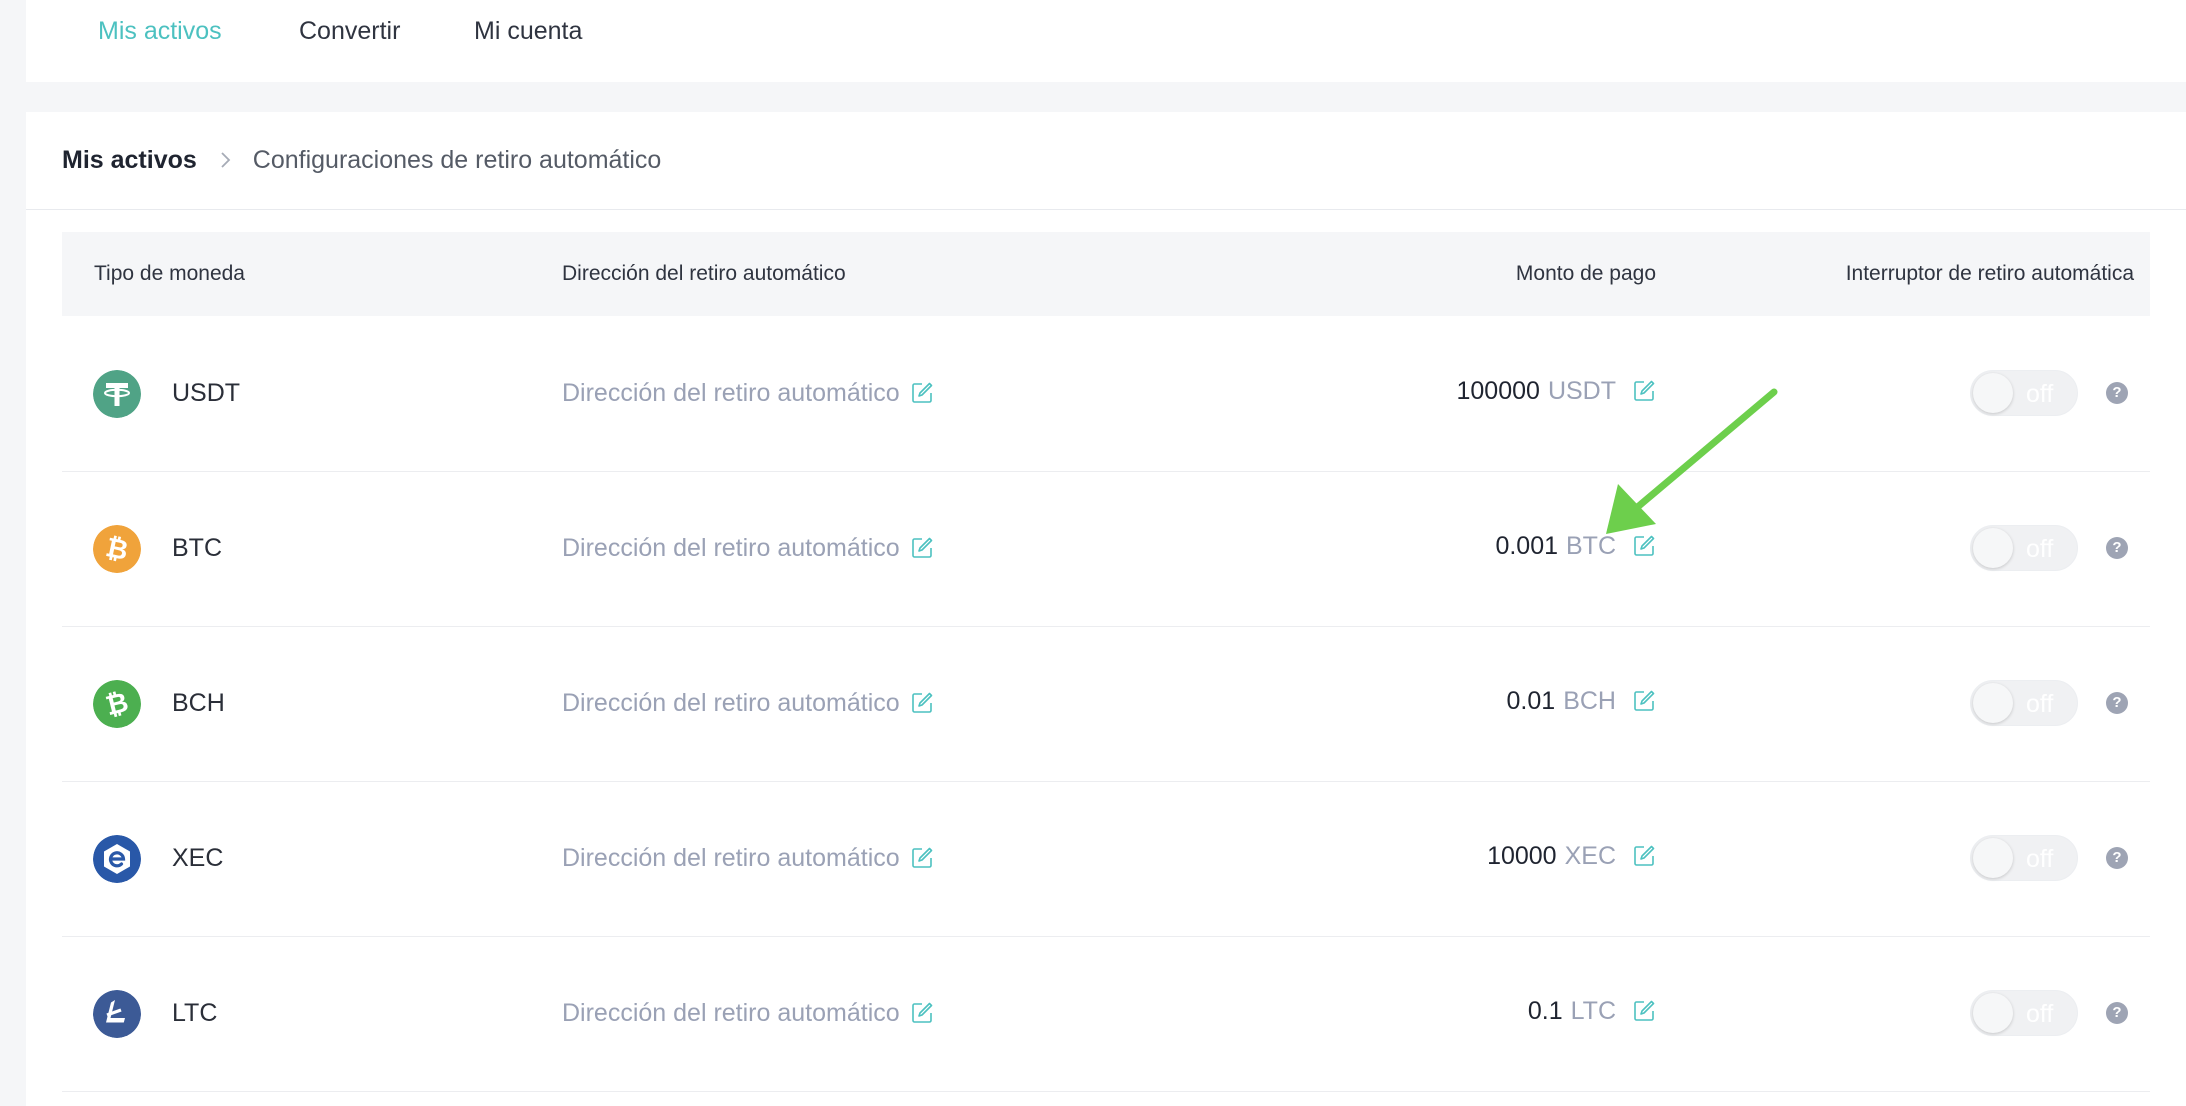 The width and height of the screenshot is (2186, 1106). What do you see at coordinates (1545, 1011) in the screenshot?
I see `amount-value: 0.1` at bounding box center [1545, 1011].